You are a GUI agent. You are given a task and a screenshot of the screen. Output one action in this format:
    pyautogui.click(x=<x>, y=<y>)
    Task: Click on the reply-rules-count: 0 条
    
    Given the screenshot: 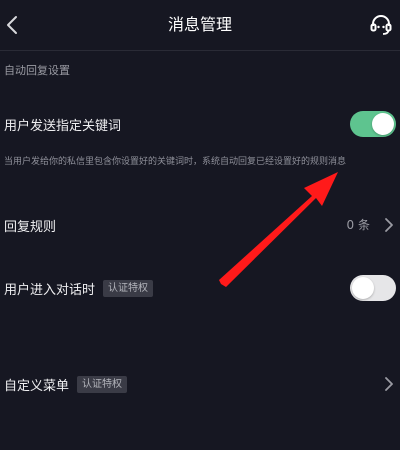 What is the action you would take?
    pyautogui.click(x=358, y=225)
    